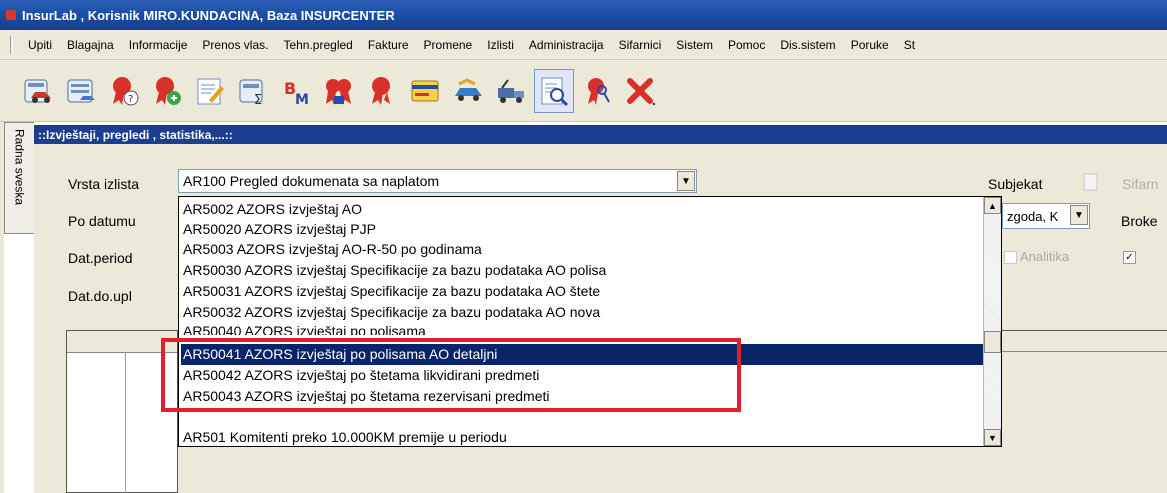 Image resolution: width=1167 pixels, height=493 pixels. Describe the element at coordinates (388, 45) in the screenshot. I see `menu-fakture: Fakture` at that location.